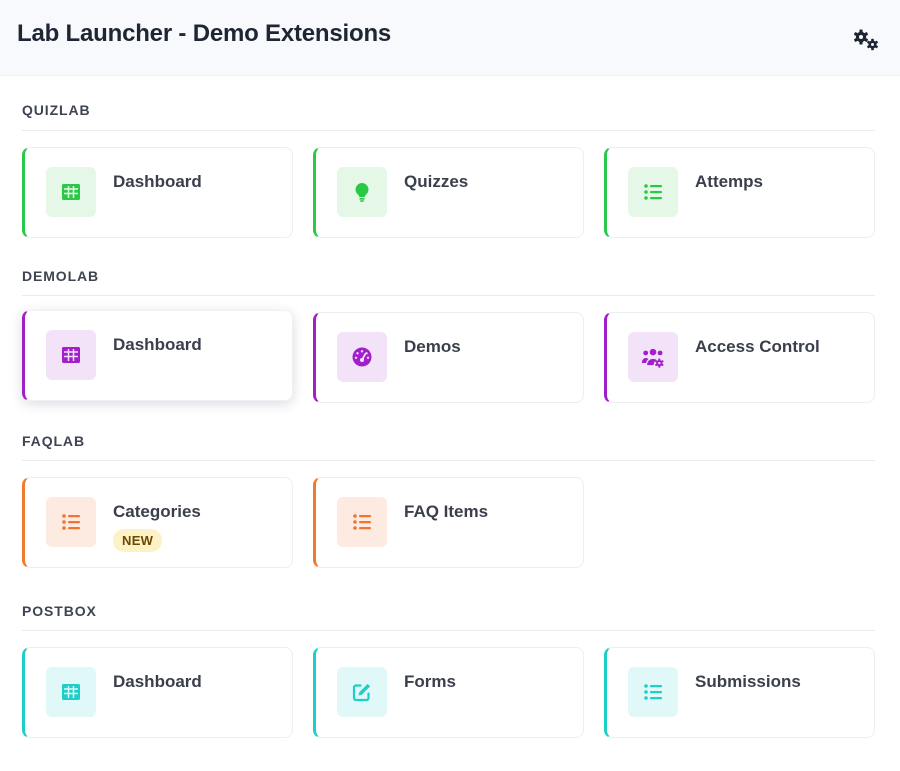 This screenshot has width=900, height=771. Describe the element at coordinates (157, 692) in the screenshot. I see `card-postbox-dashboard: Dashboard` at that location.